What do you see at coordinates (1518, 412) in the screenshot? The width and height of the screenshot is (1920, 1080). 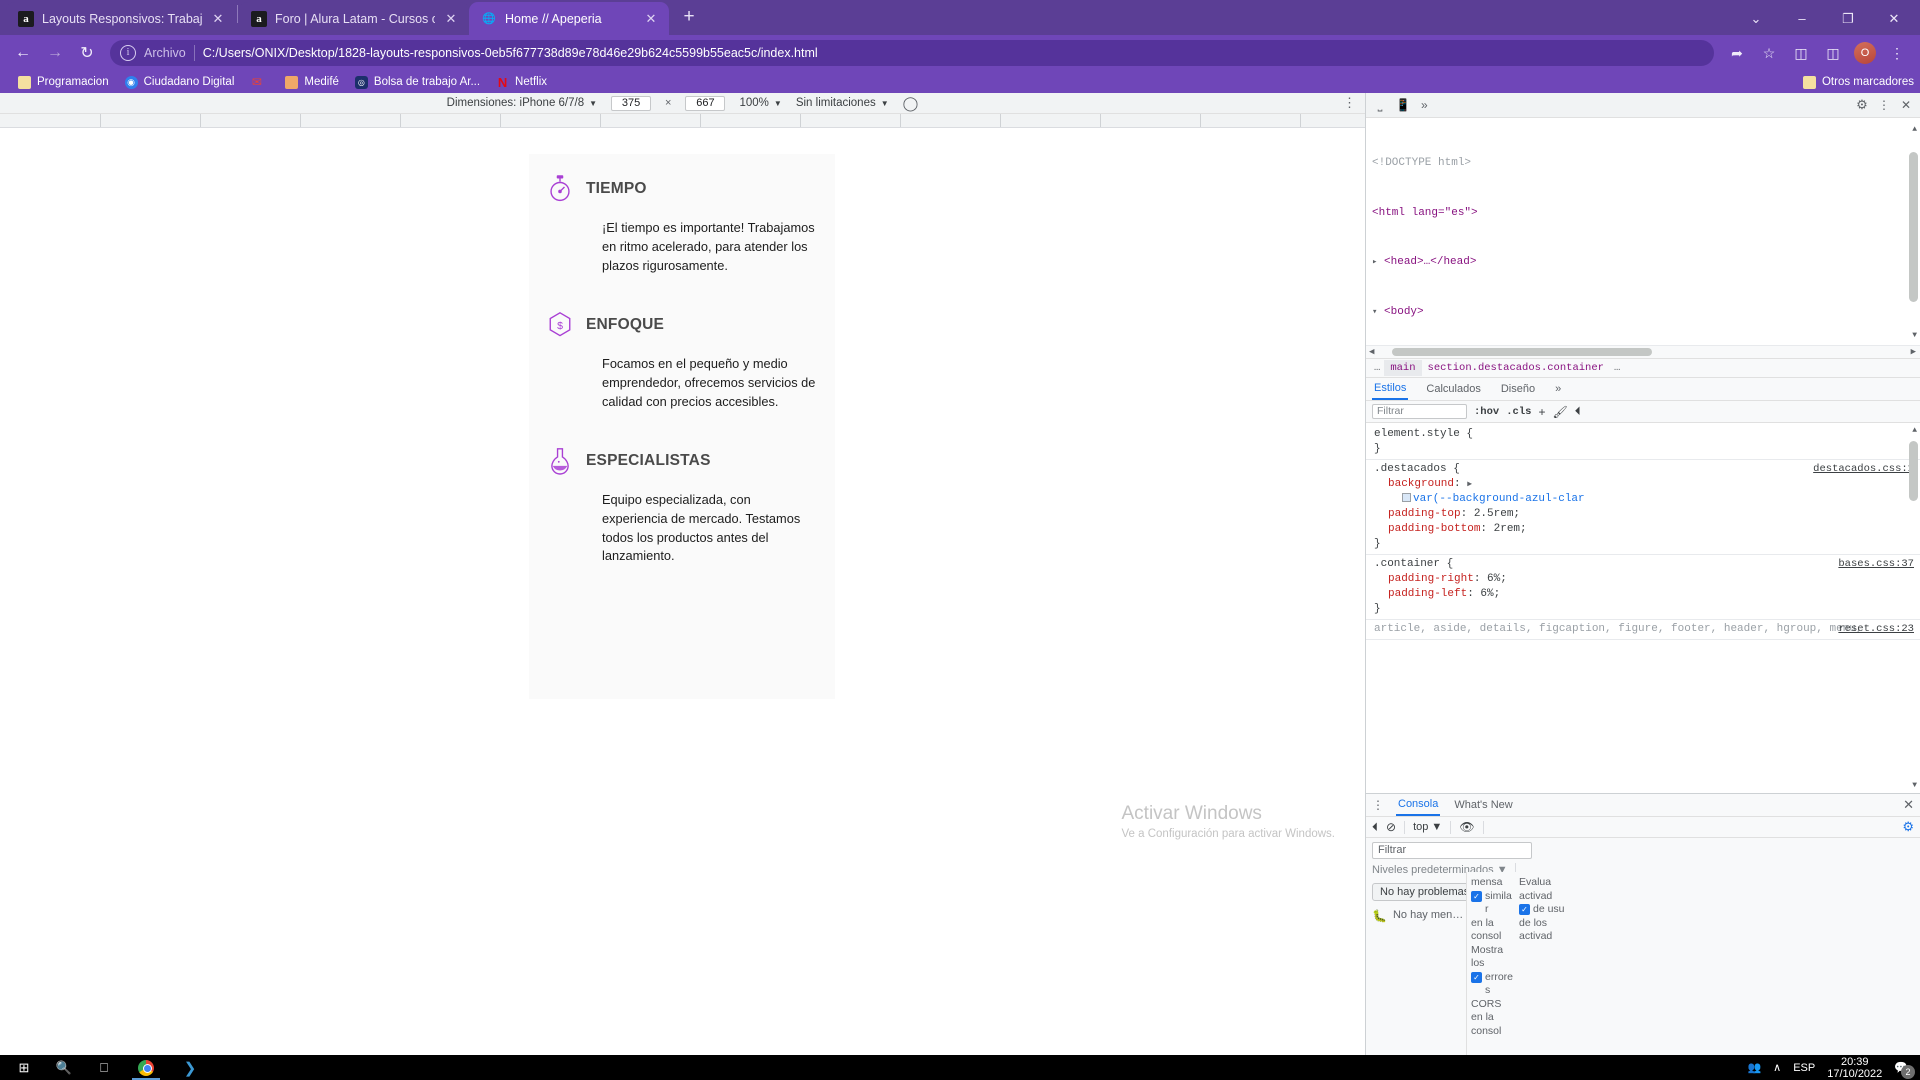 I see `class-button: .cls` at bounding box center [1518, 412].